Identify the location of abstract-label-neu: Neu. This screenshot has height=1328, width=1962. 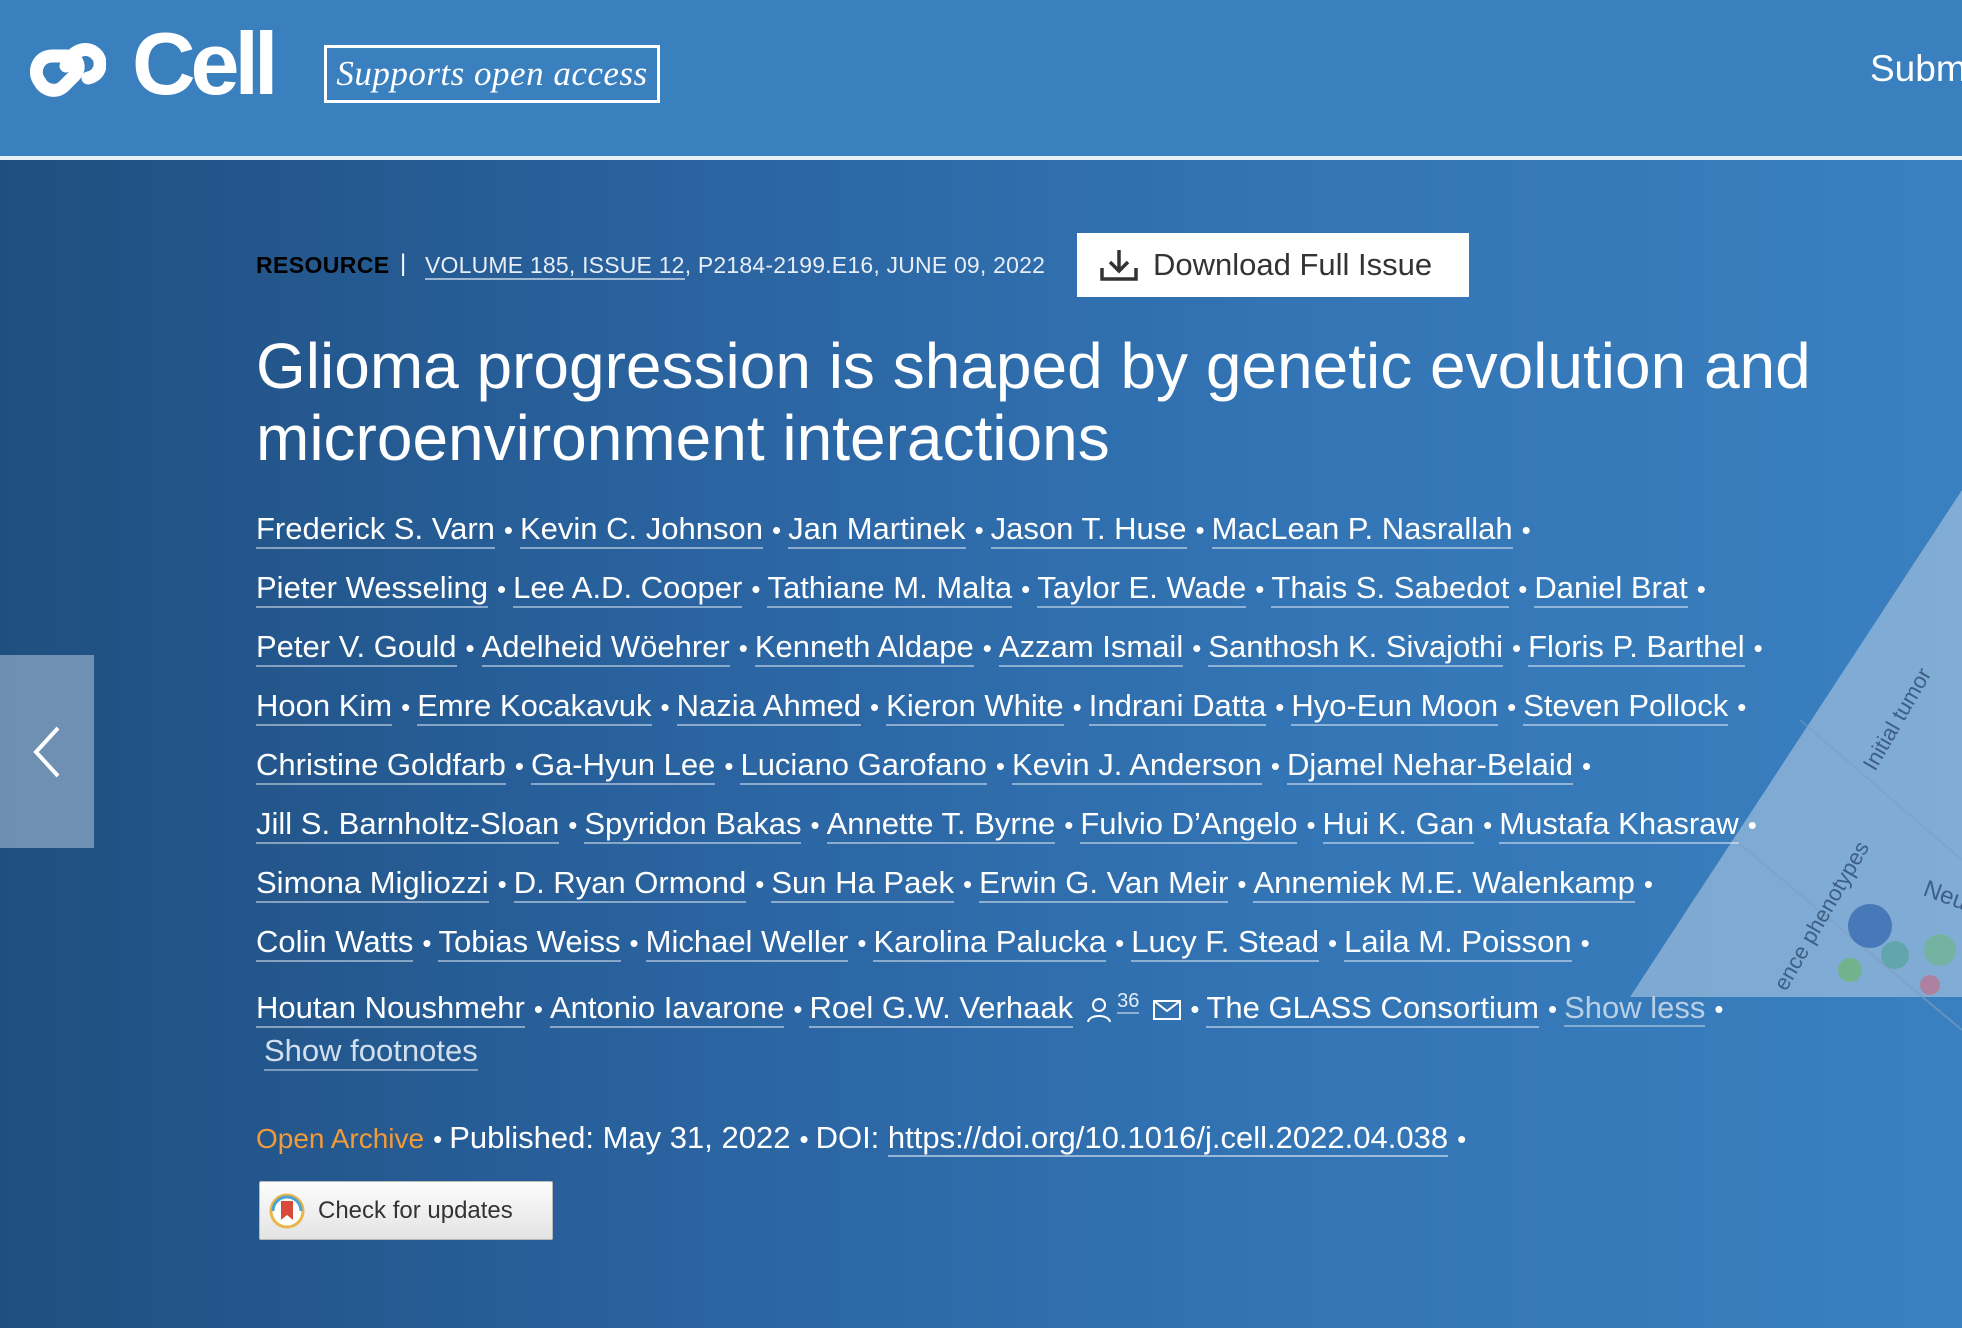
(1941, 895).